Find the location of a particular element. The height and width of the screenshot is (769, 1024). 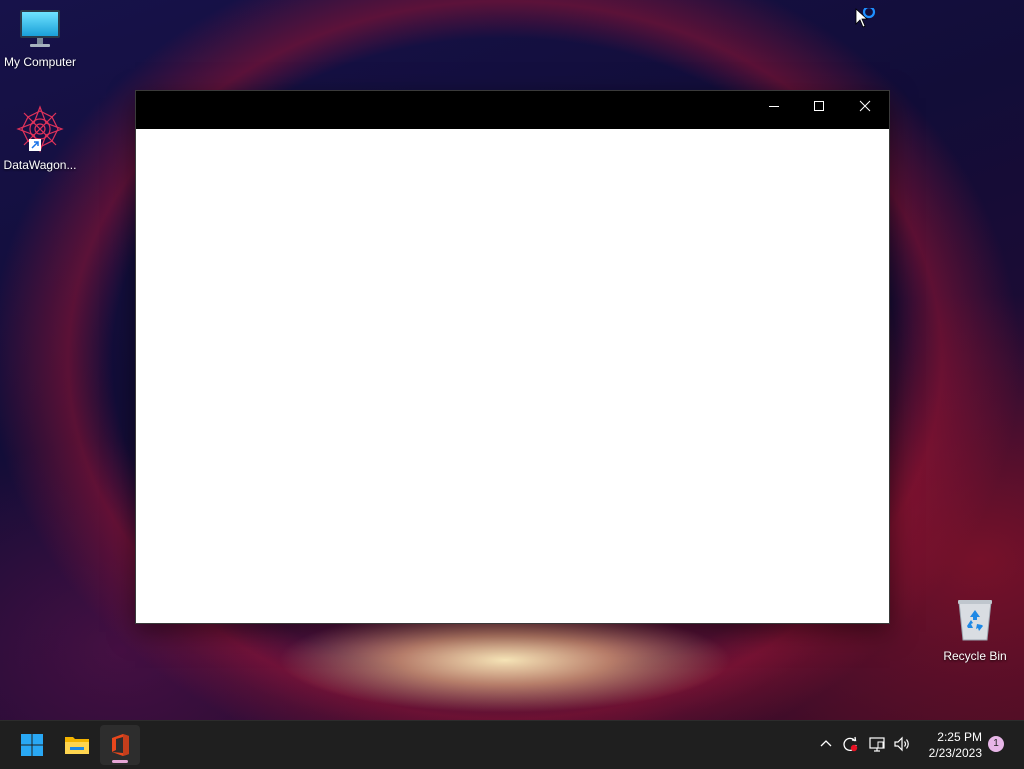

folder-icon is located at coordinates (77, 745).